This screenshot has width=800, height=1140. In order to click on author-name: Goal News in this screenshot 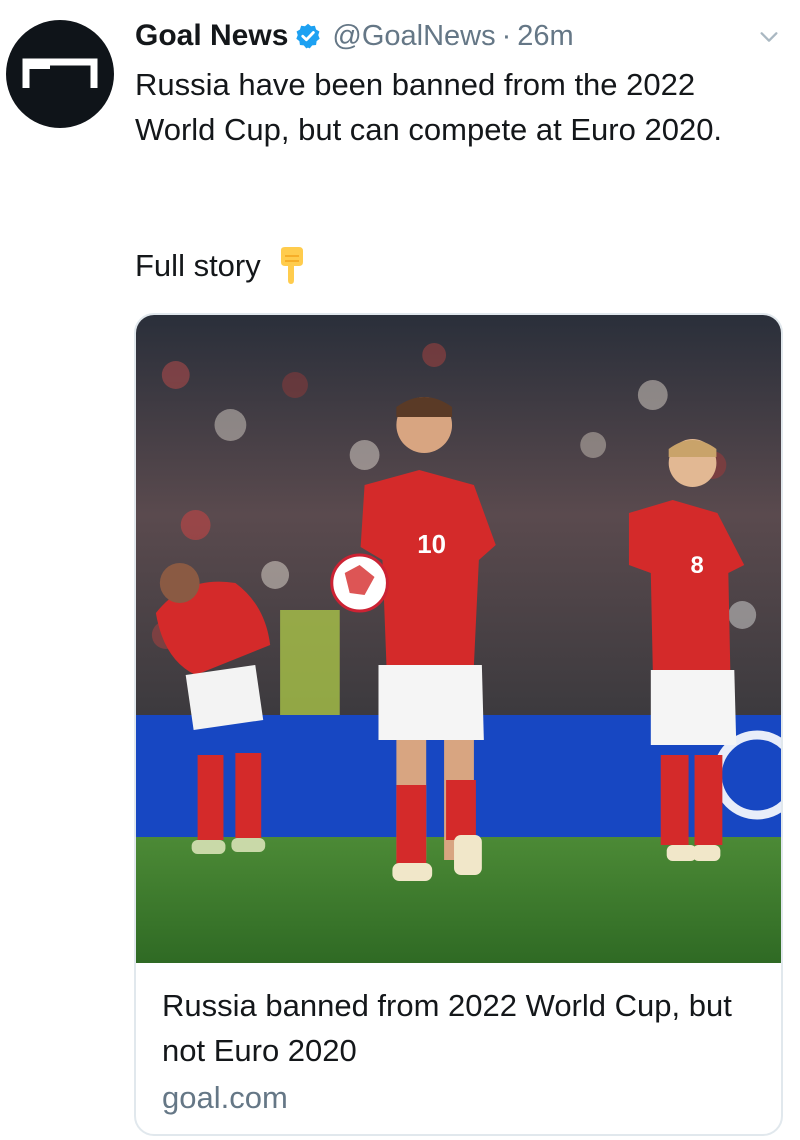, I will do `click(211, 36)`.